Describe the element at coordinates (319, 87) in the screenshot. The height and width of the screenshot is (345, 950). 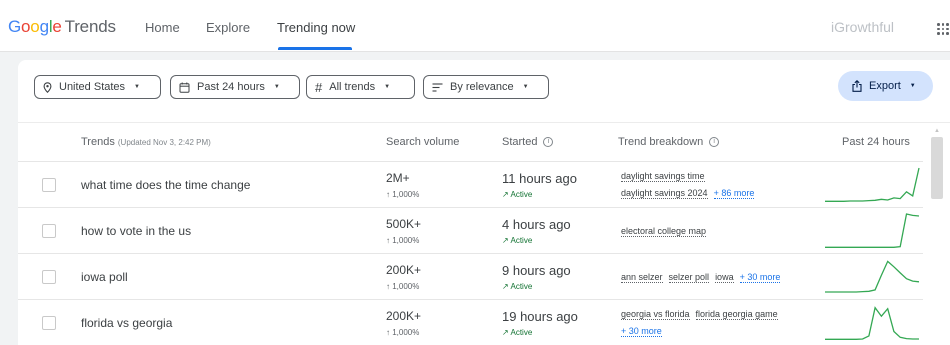
I see `hashtag-icon: #` at that location.